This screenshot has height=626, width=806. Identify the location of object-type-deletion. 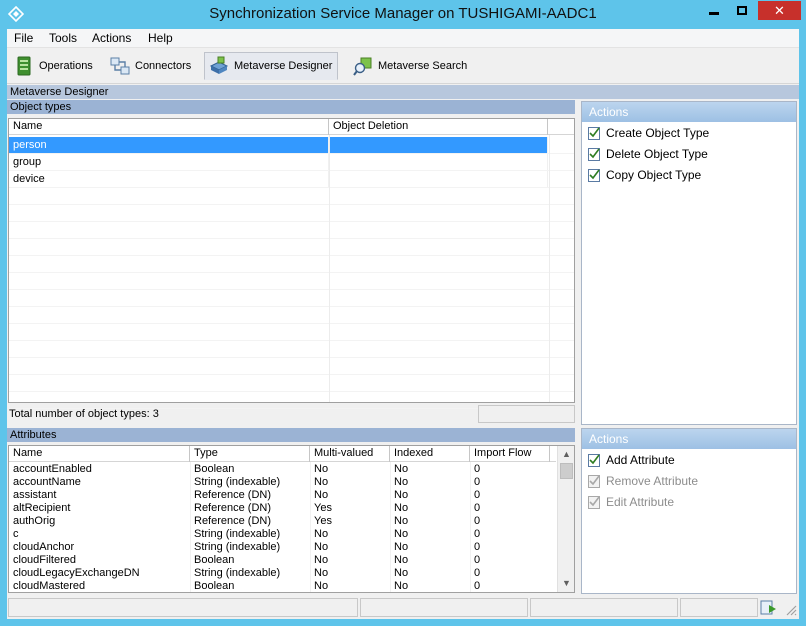
(438, 145).